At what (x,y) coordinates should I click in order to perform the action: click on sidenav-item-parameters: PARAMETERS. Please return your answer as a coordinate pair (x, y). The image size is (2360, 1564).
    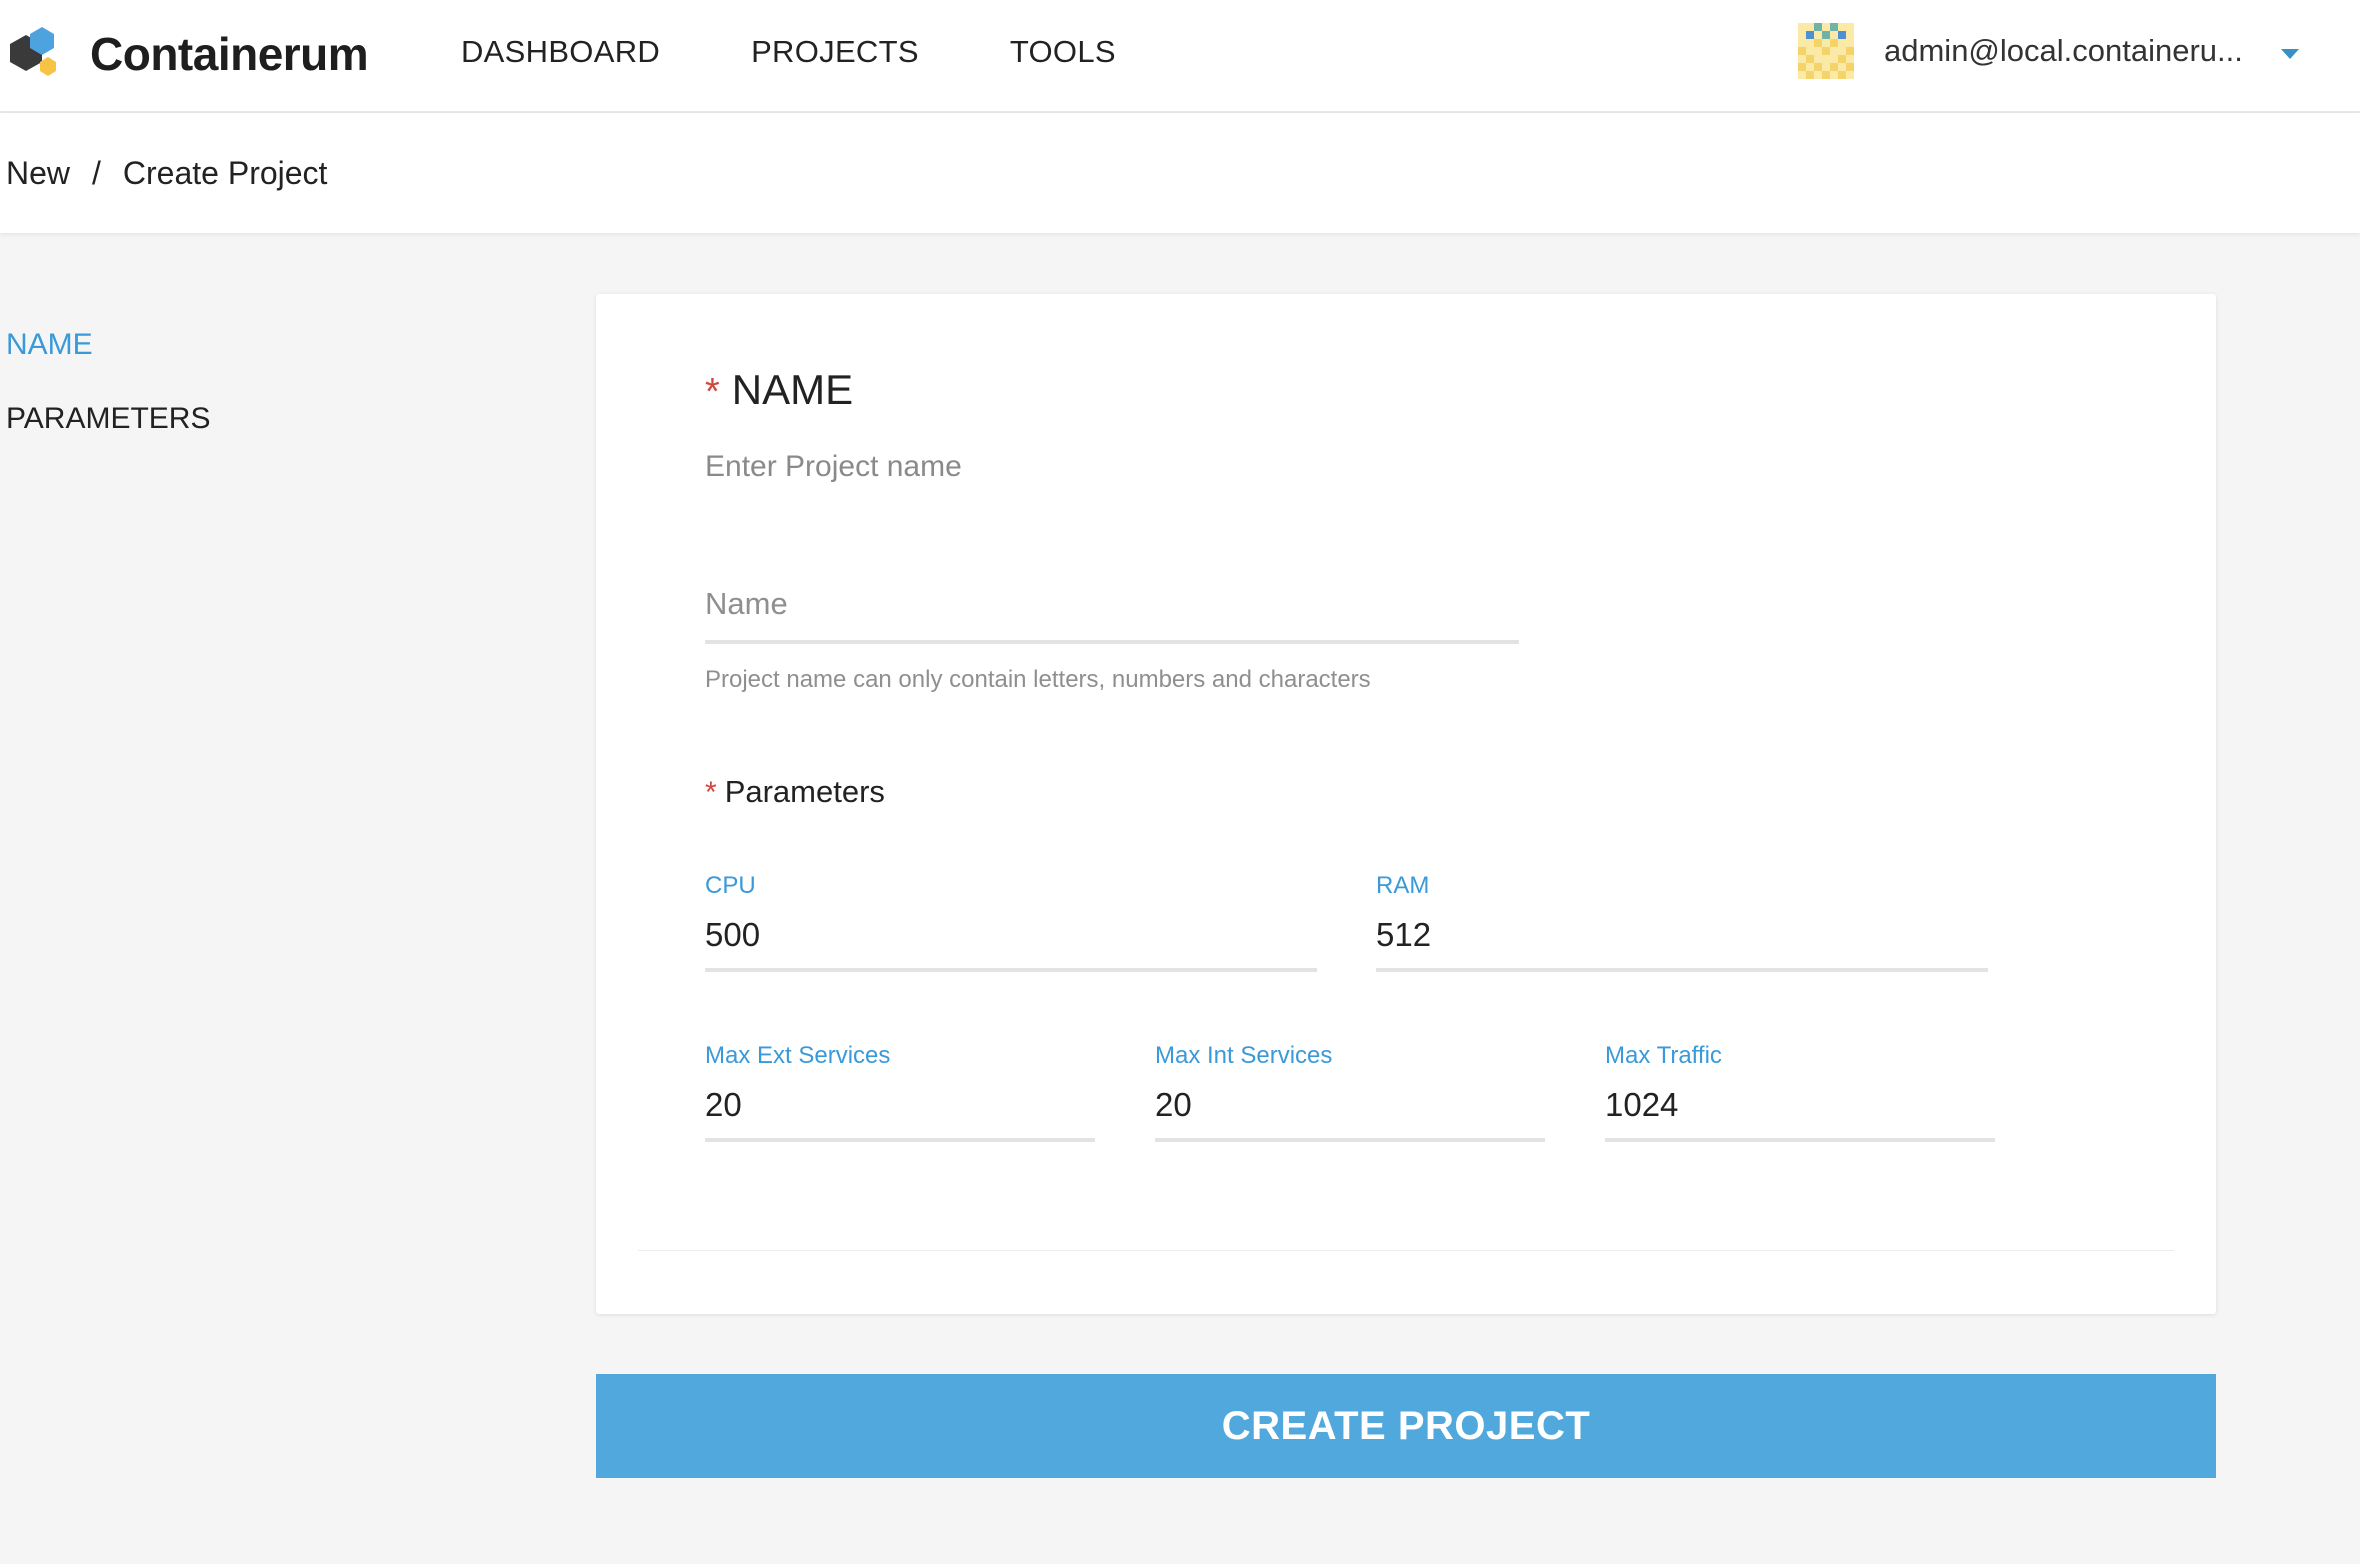
    Looking at the image, I should click on (108, 419).